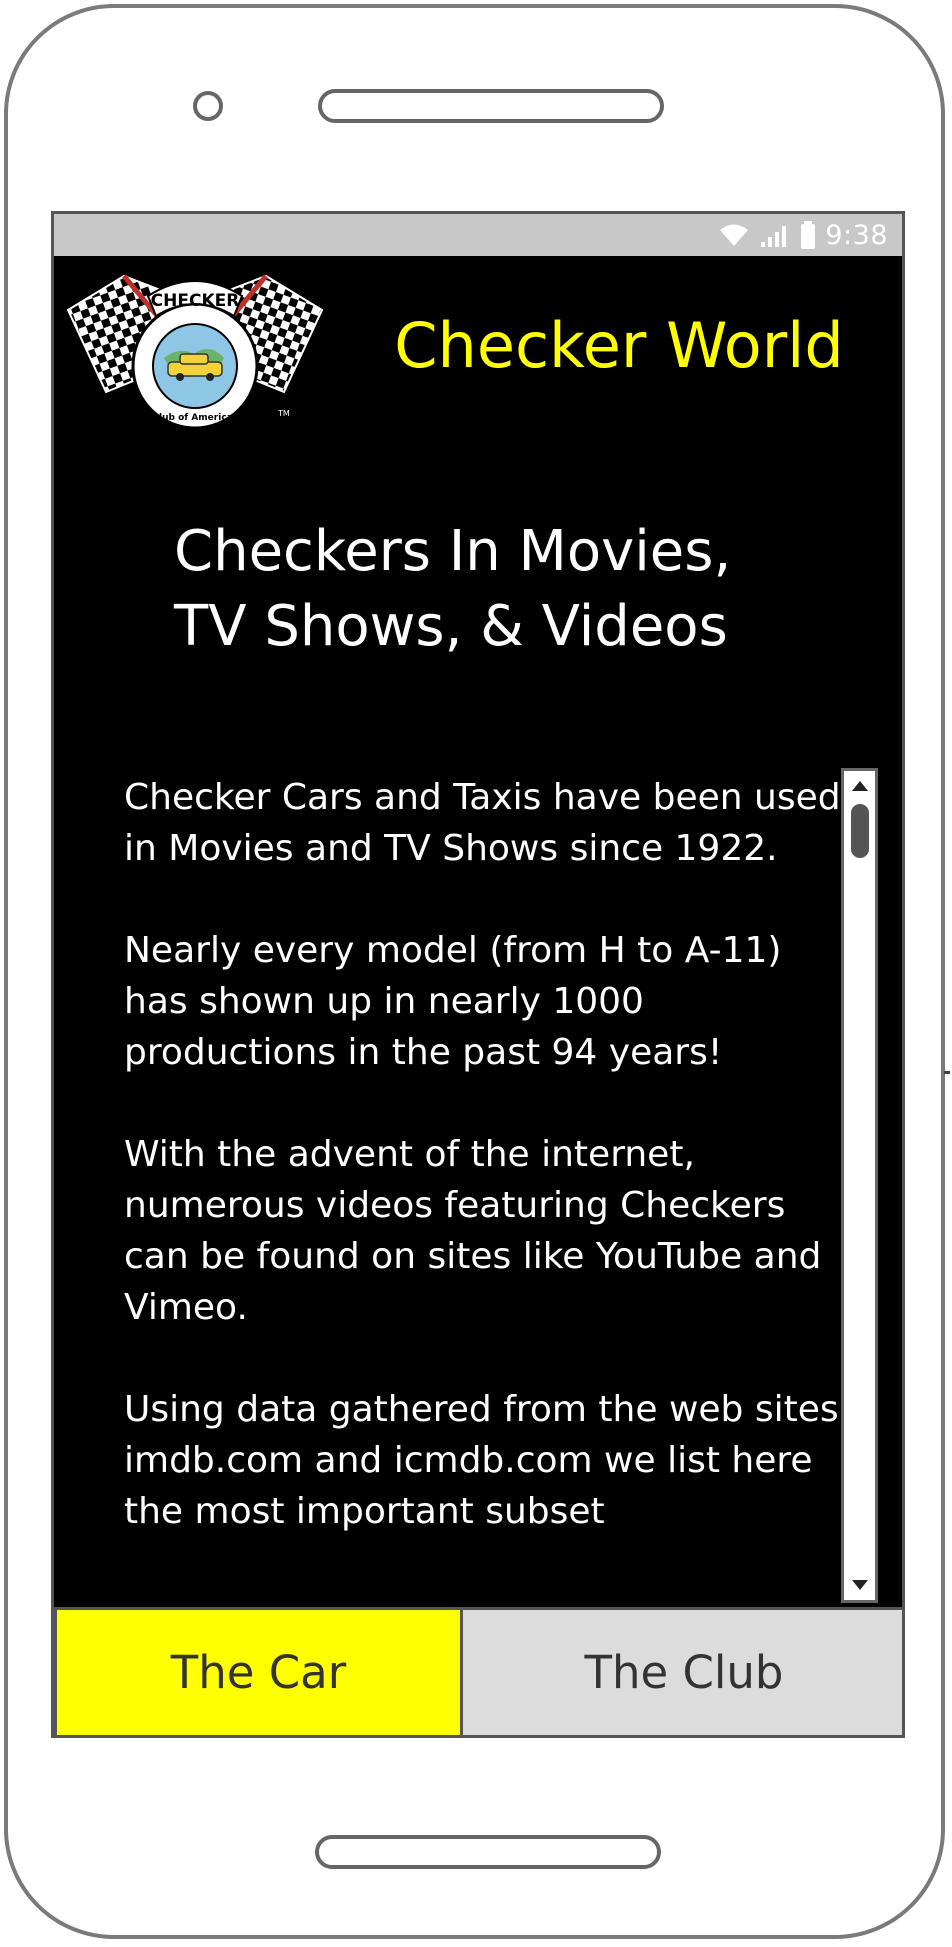  Describe the element at coordinates (283, 413) in the screenshot. I see `logo-tm: TM` at that location.